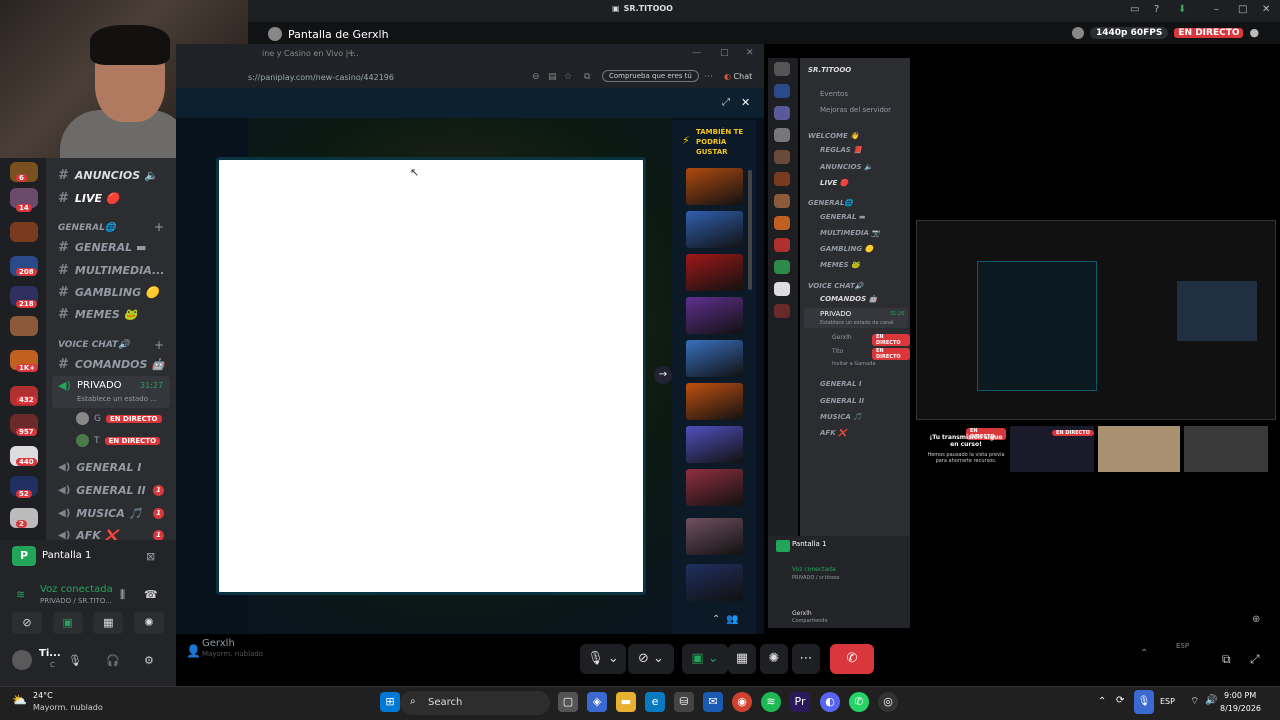 The height and width of the screenshot is (720, 1280). What do you see at coordinates (93, 345) in the screenshot?
I see `category-voice: VOICE CHAT🔊` at bounding box center [93, 345].